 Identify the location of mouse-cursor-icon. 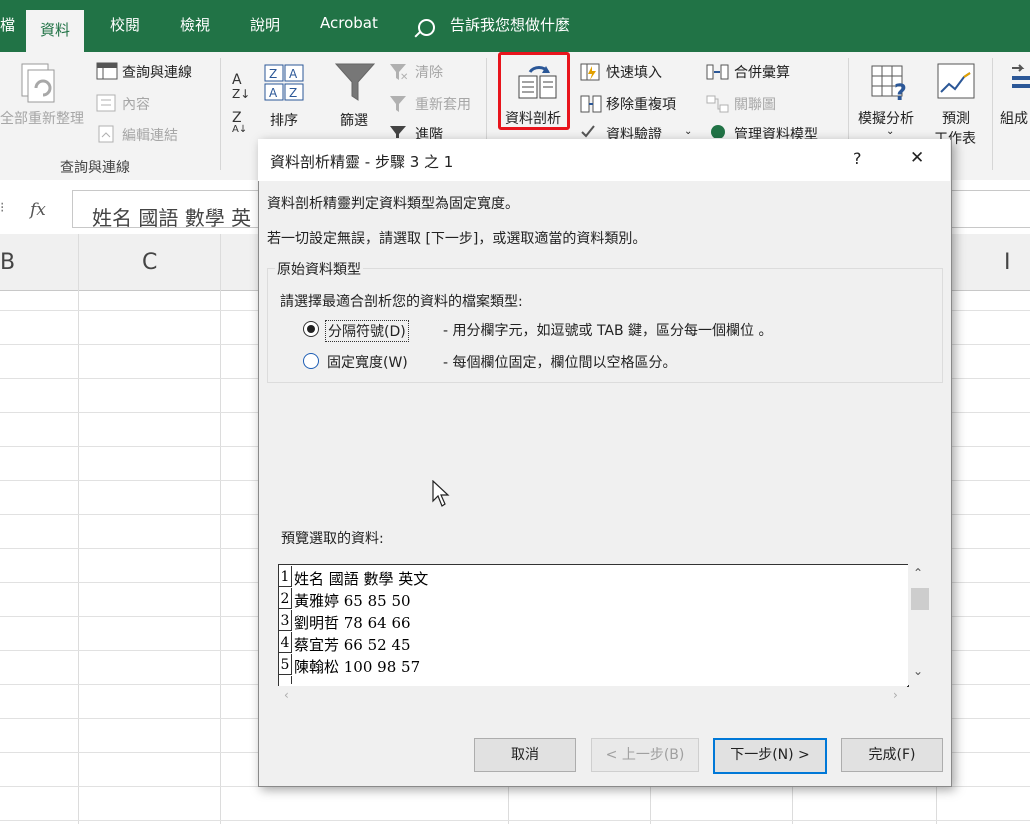
(441, 493).